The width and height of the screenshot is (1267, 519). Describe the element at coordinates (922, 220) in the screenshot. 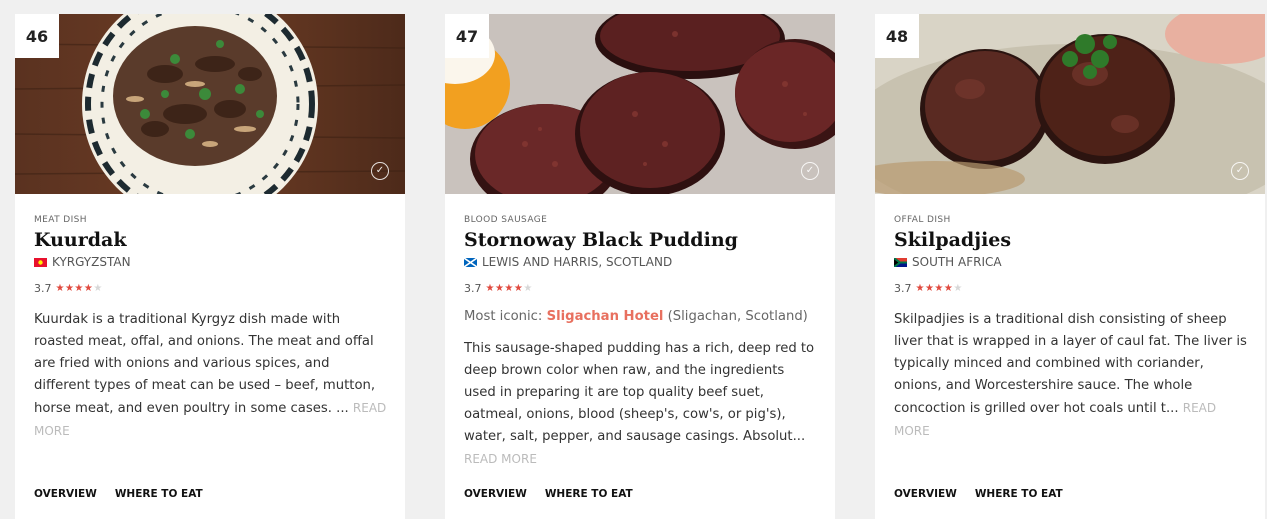

I see `dish-category: OFFAL DISH` at that location.